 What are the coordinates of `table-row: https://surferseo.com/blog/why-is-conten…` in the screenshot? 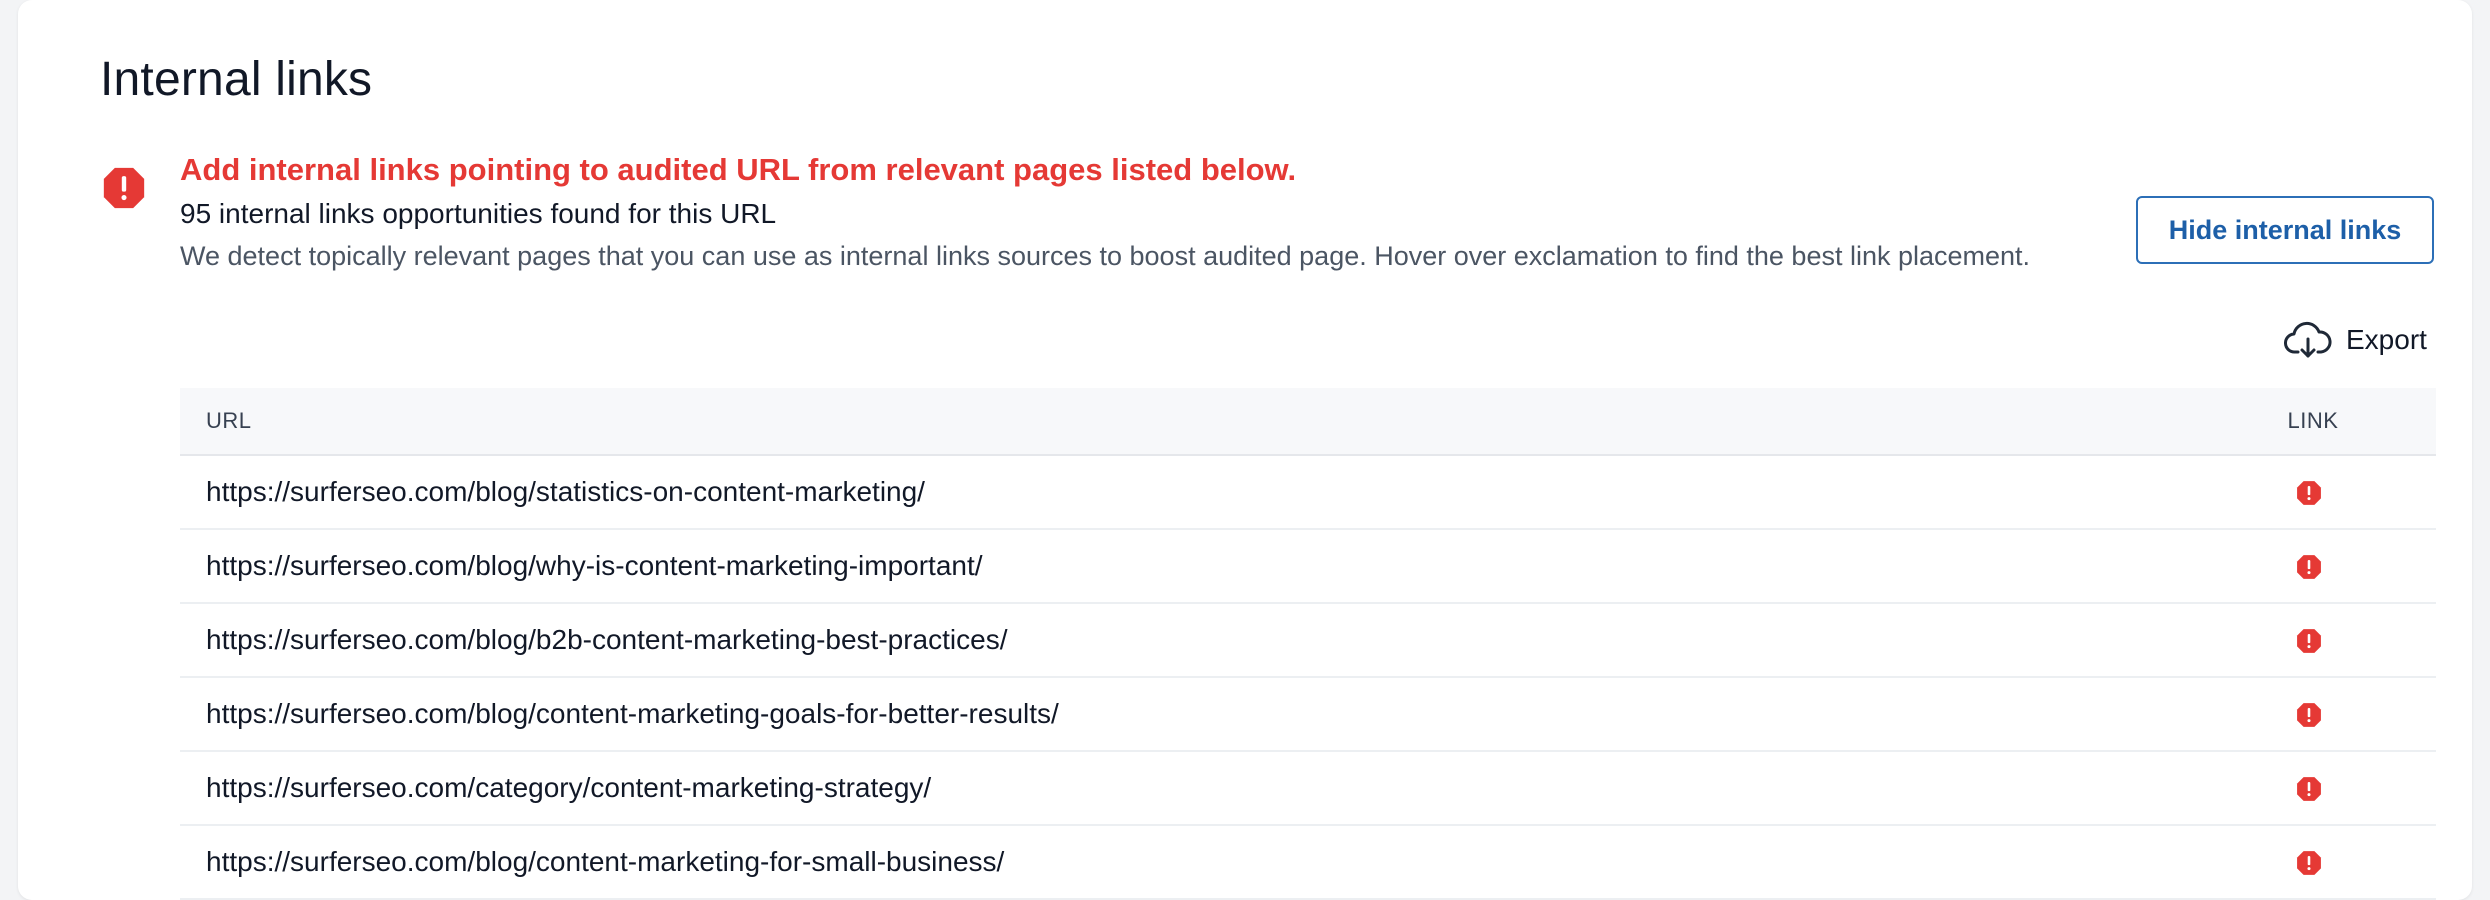 It's located at (1308, 567).